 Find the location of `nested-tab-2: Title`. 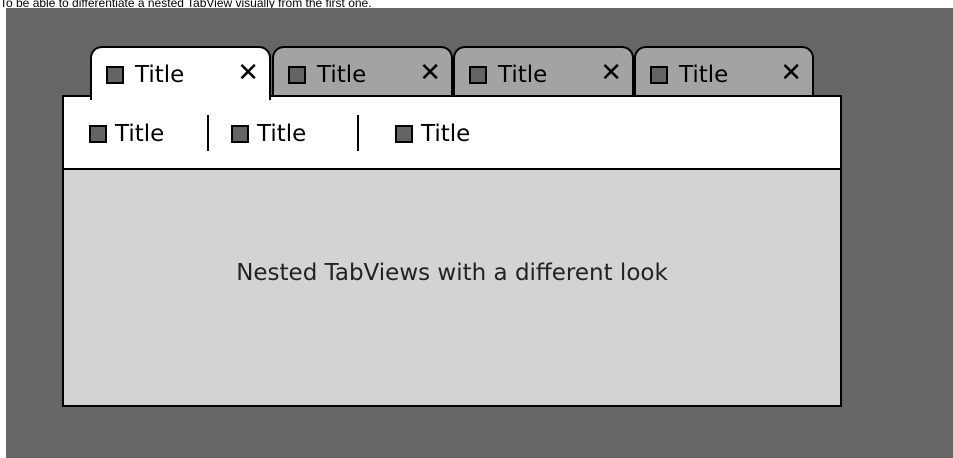

nested-tab-2: Title is located at coordinates (281, 132).